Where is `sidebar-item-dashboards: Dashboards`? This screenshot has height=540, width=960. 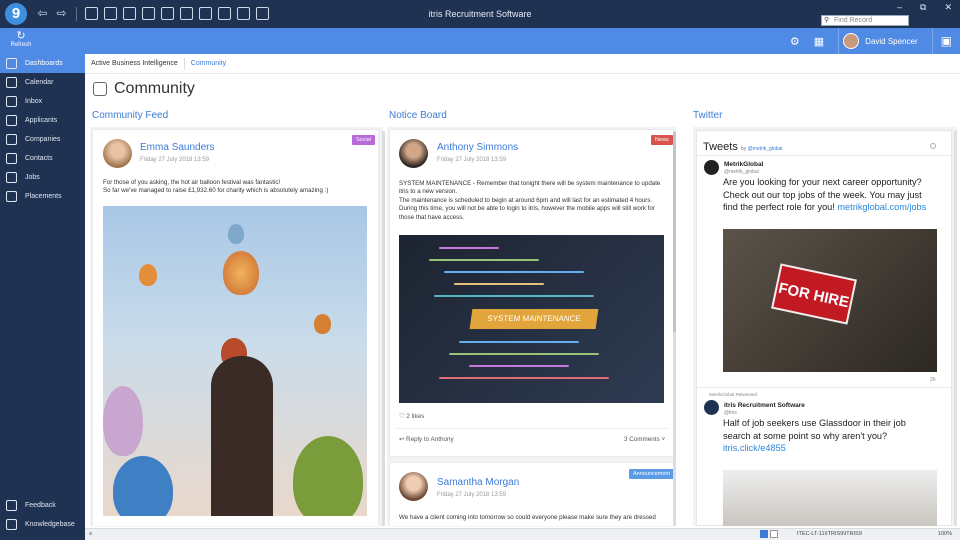
sidebar-item-dashboards: Dashboards is located at coordinates (42, 63).